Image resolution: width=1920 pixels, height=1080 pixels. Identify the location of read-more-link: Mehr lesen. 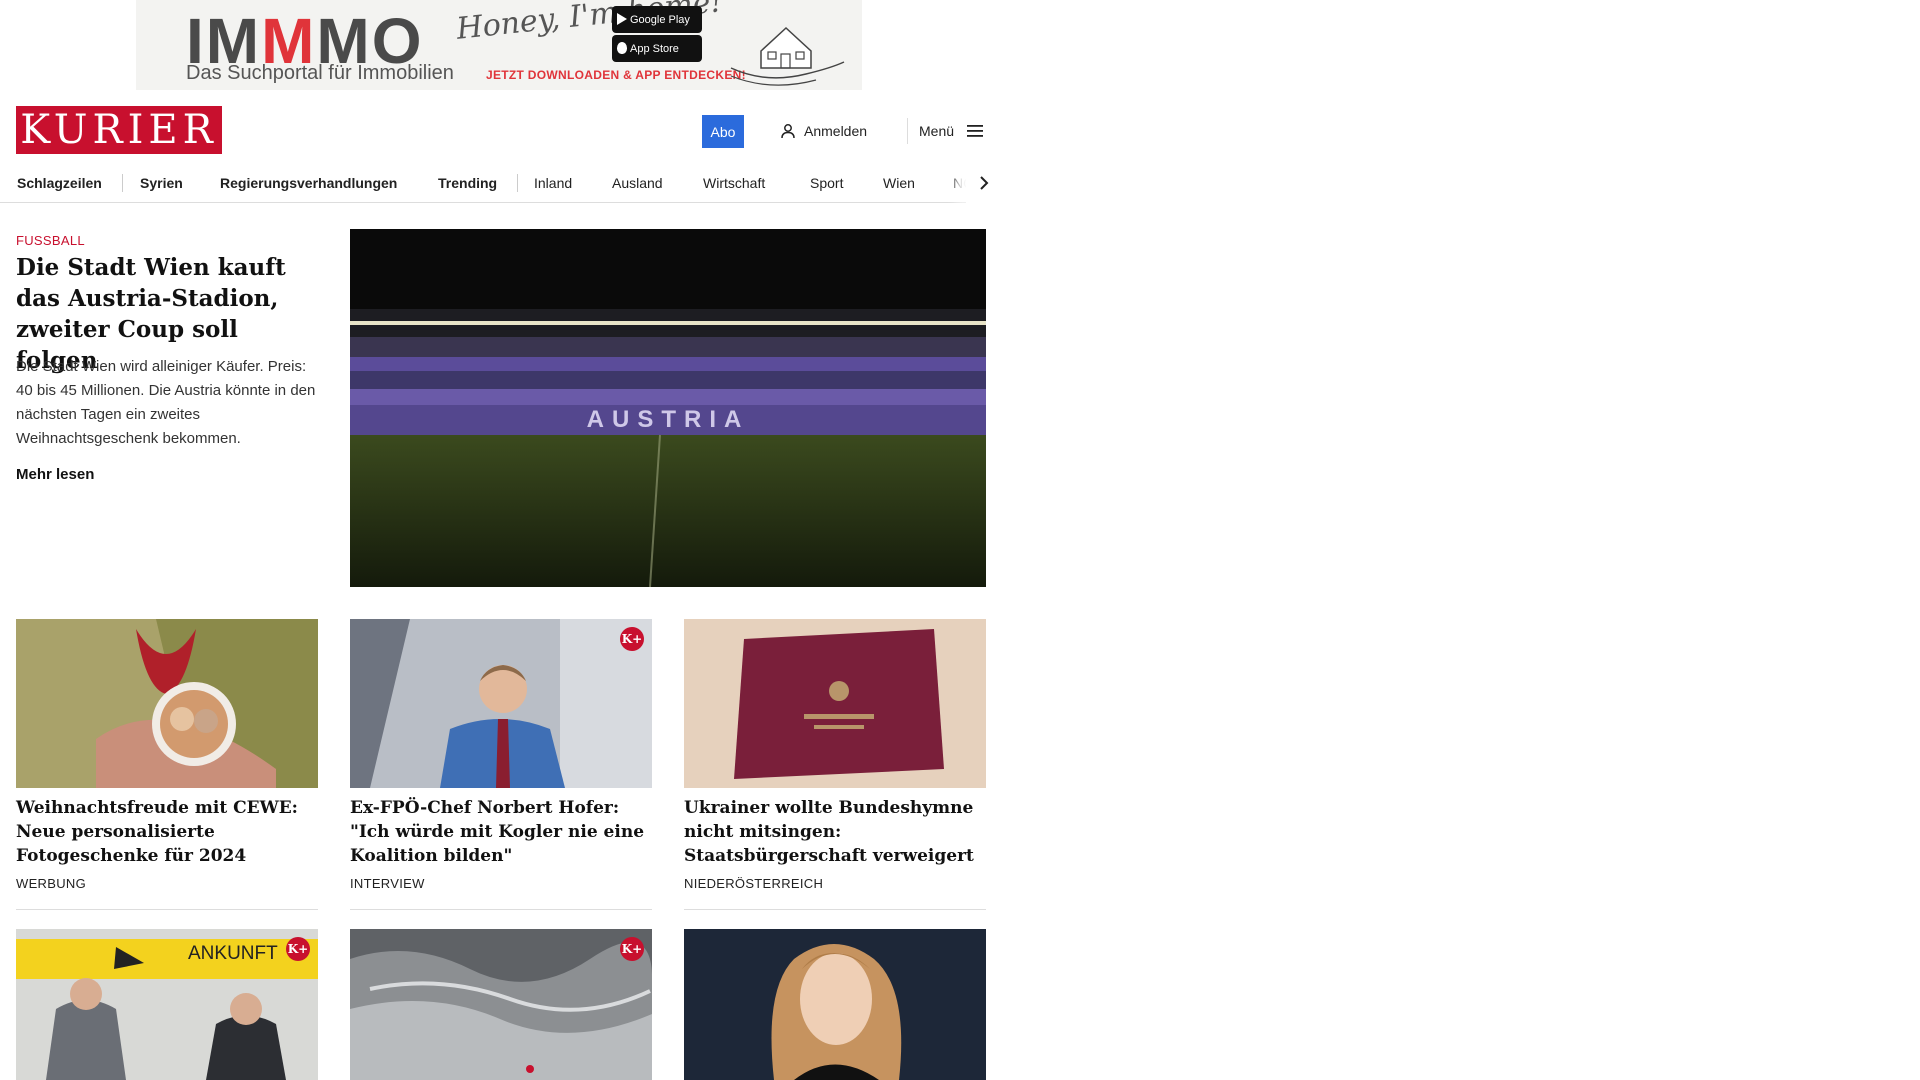
(55, 474).